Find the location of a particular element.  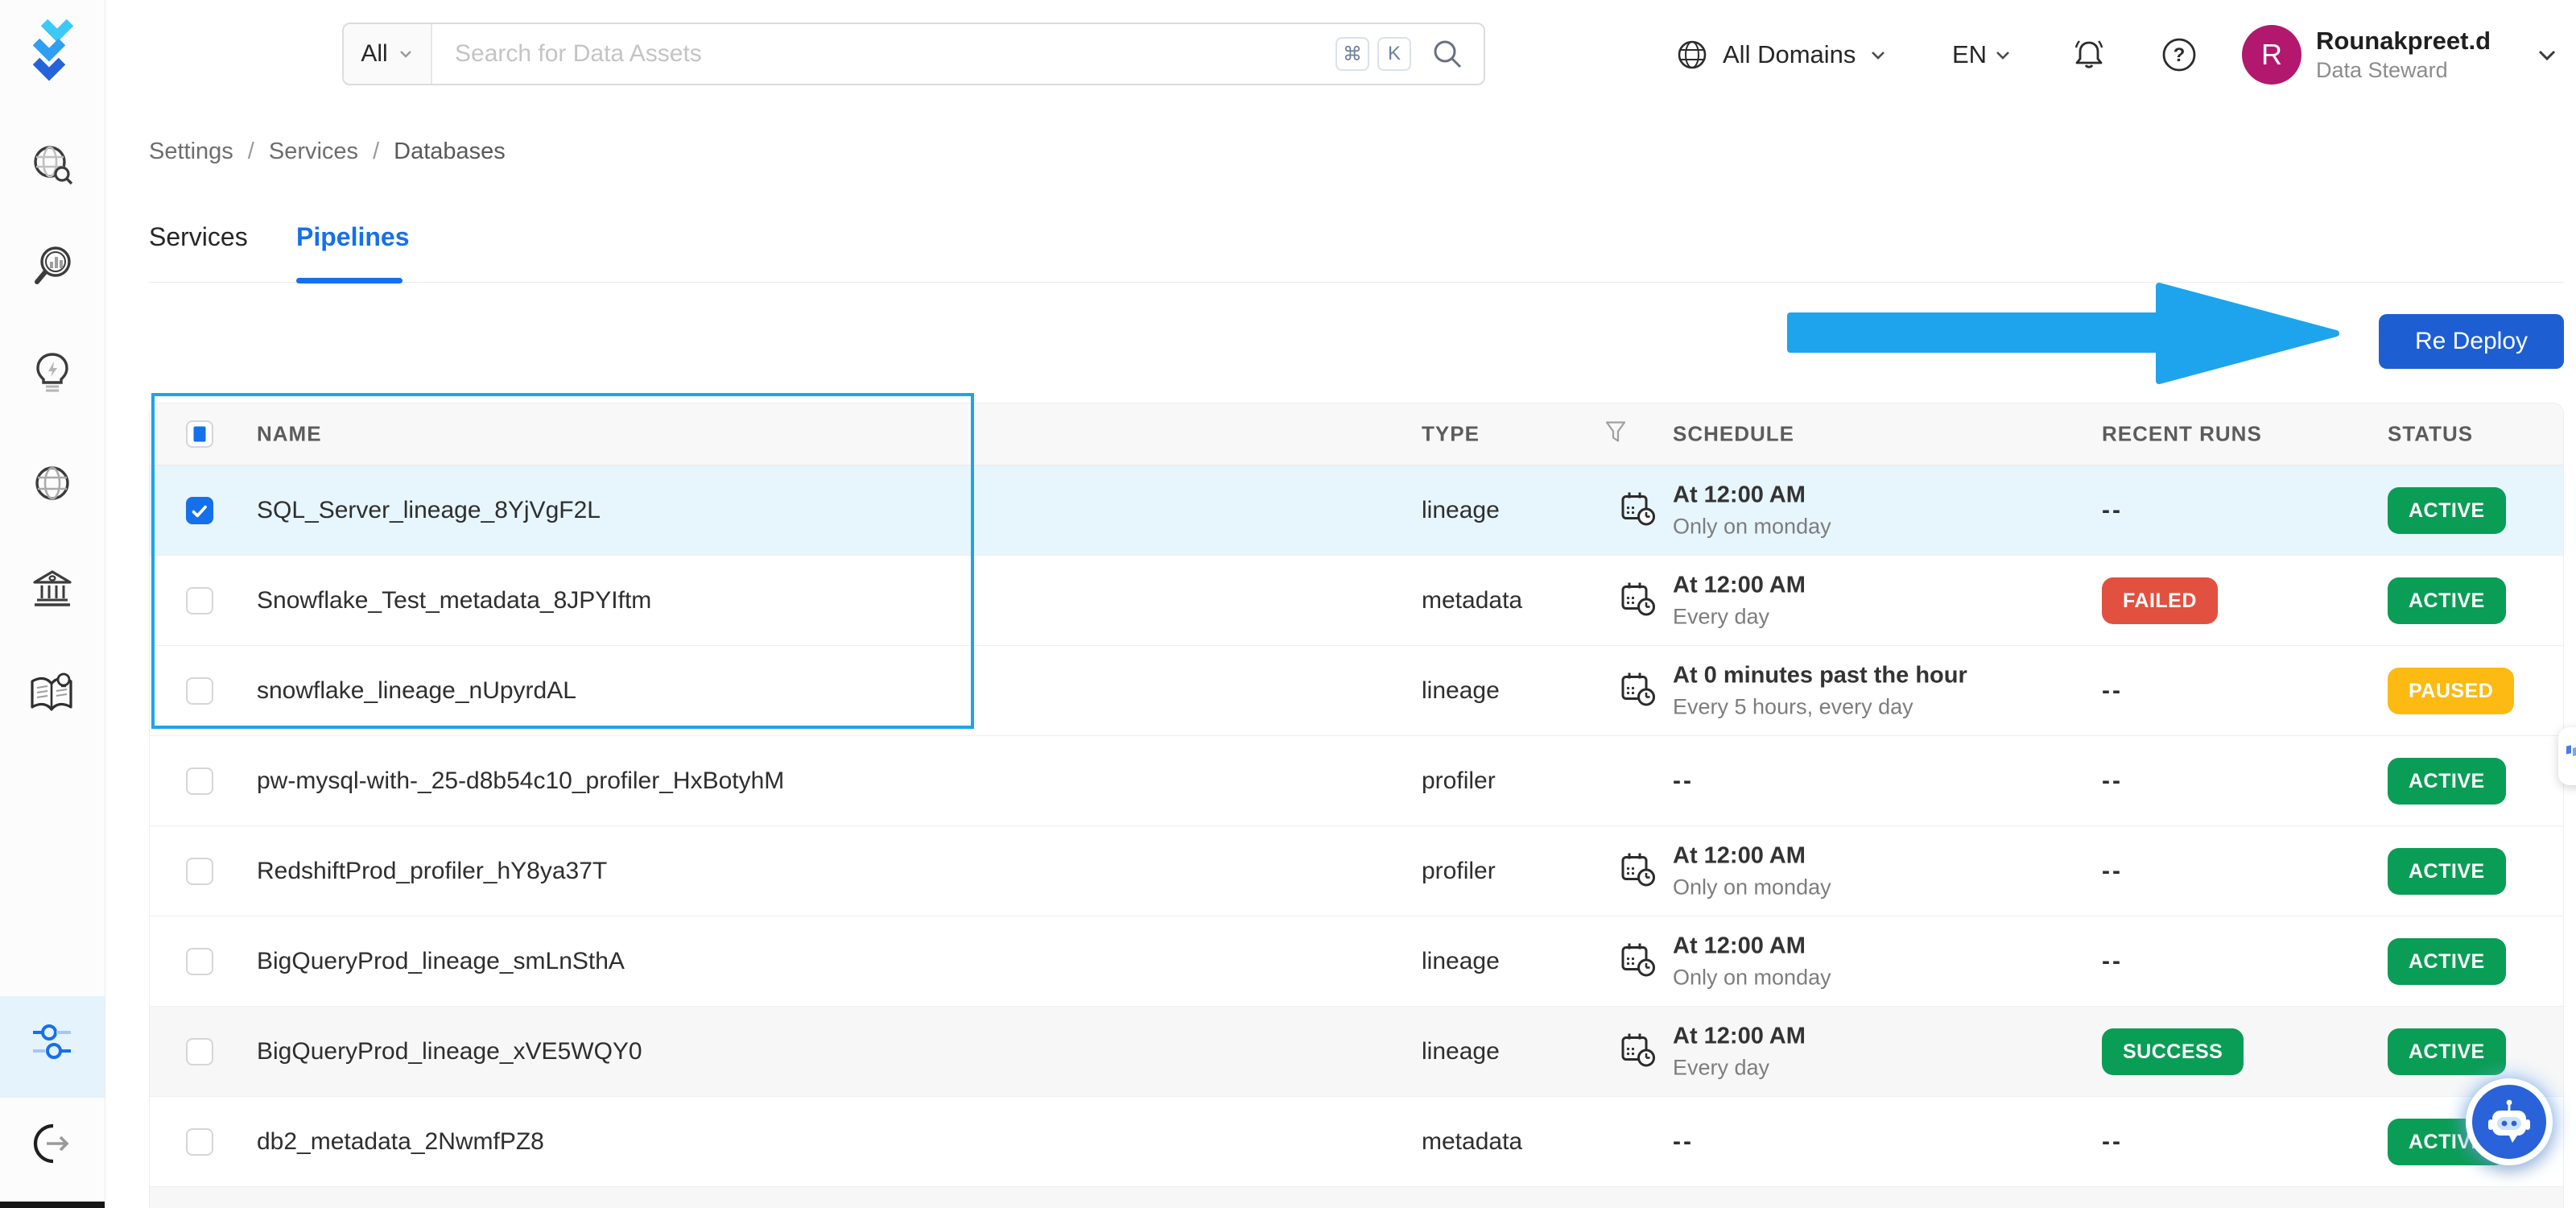

tab-pipelines: Pipelines is located at coordinates (353, 237).